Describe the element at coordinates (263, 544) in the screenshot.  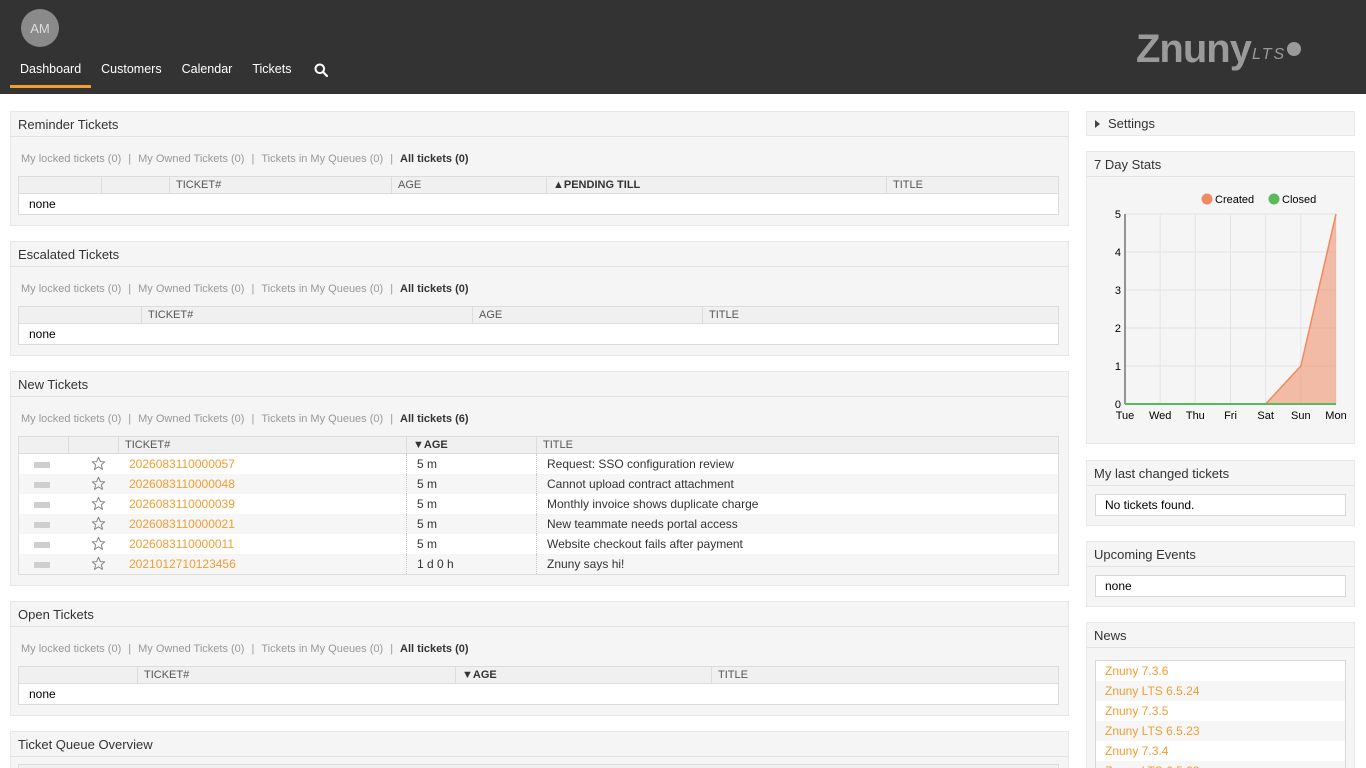
I see `ticket-number-link: 2026083110000011` at that location.